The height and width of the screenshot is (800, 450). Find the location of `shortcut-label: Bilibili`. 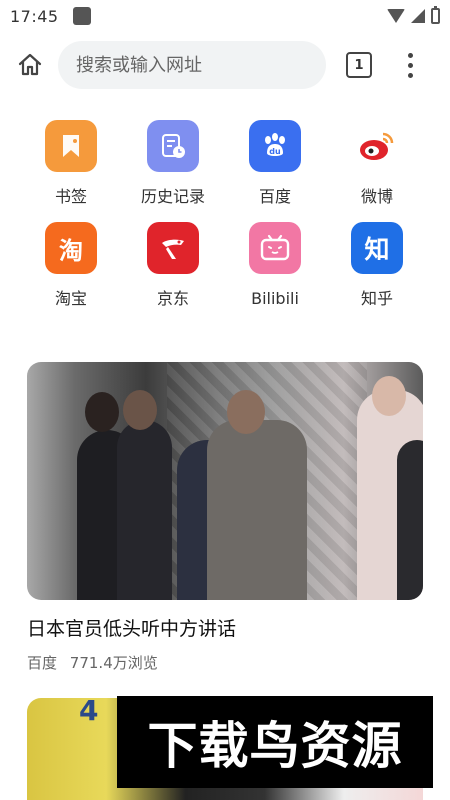

shortcut-label: Bilibili is located at coordinates (275, 298).